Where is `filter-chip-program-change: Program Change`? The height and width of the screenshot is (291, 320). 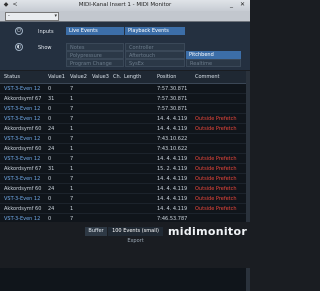
filter-chip-program-change: Program Change is located at coordinates (95, 63).